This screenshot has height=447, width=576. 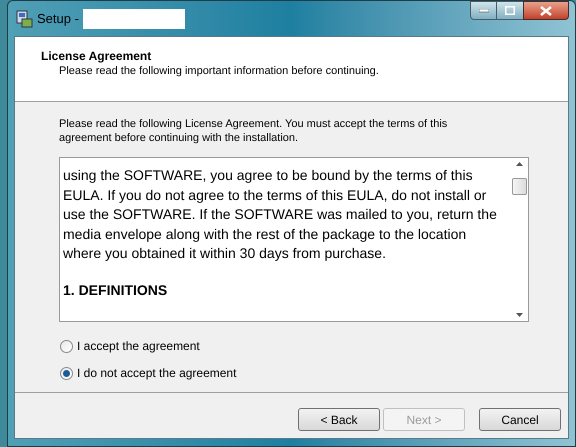 What do you see at coordinates (156, 373) in the screenshot?
I see `radio-label: I do not accept the agreement` at bounding box center [156, 373].